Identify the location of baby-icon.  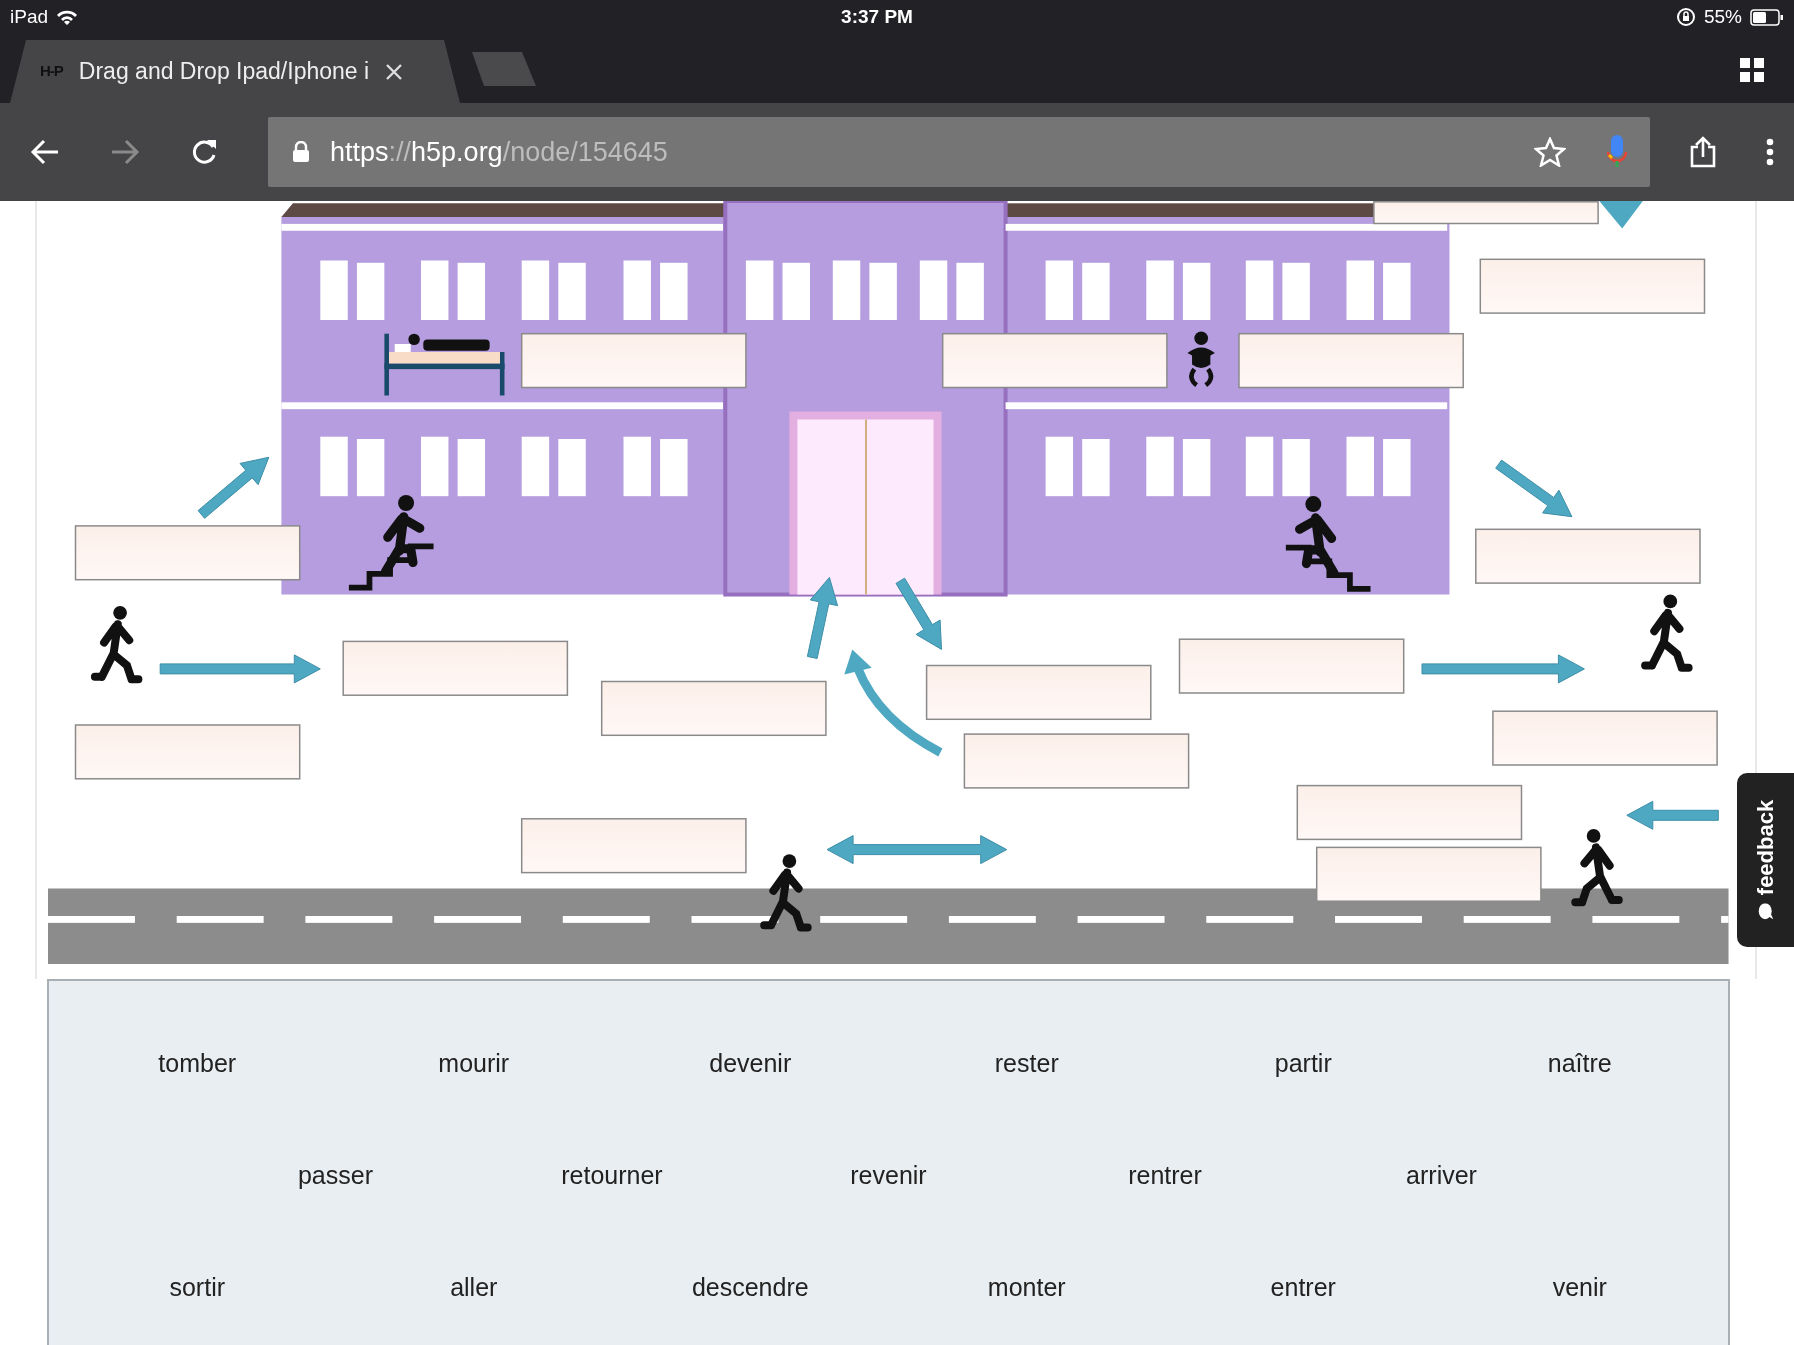
(1201, 359).